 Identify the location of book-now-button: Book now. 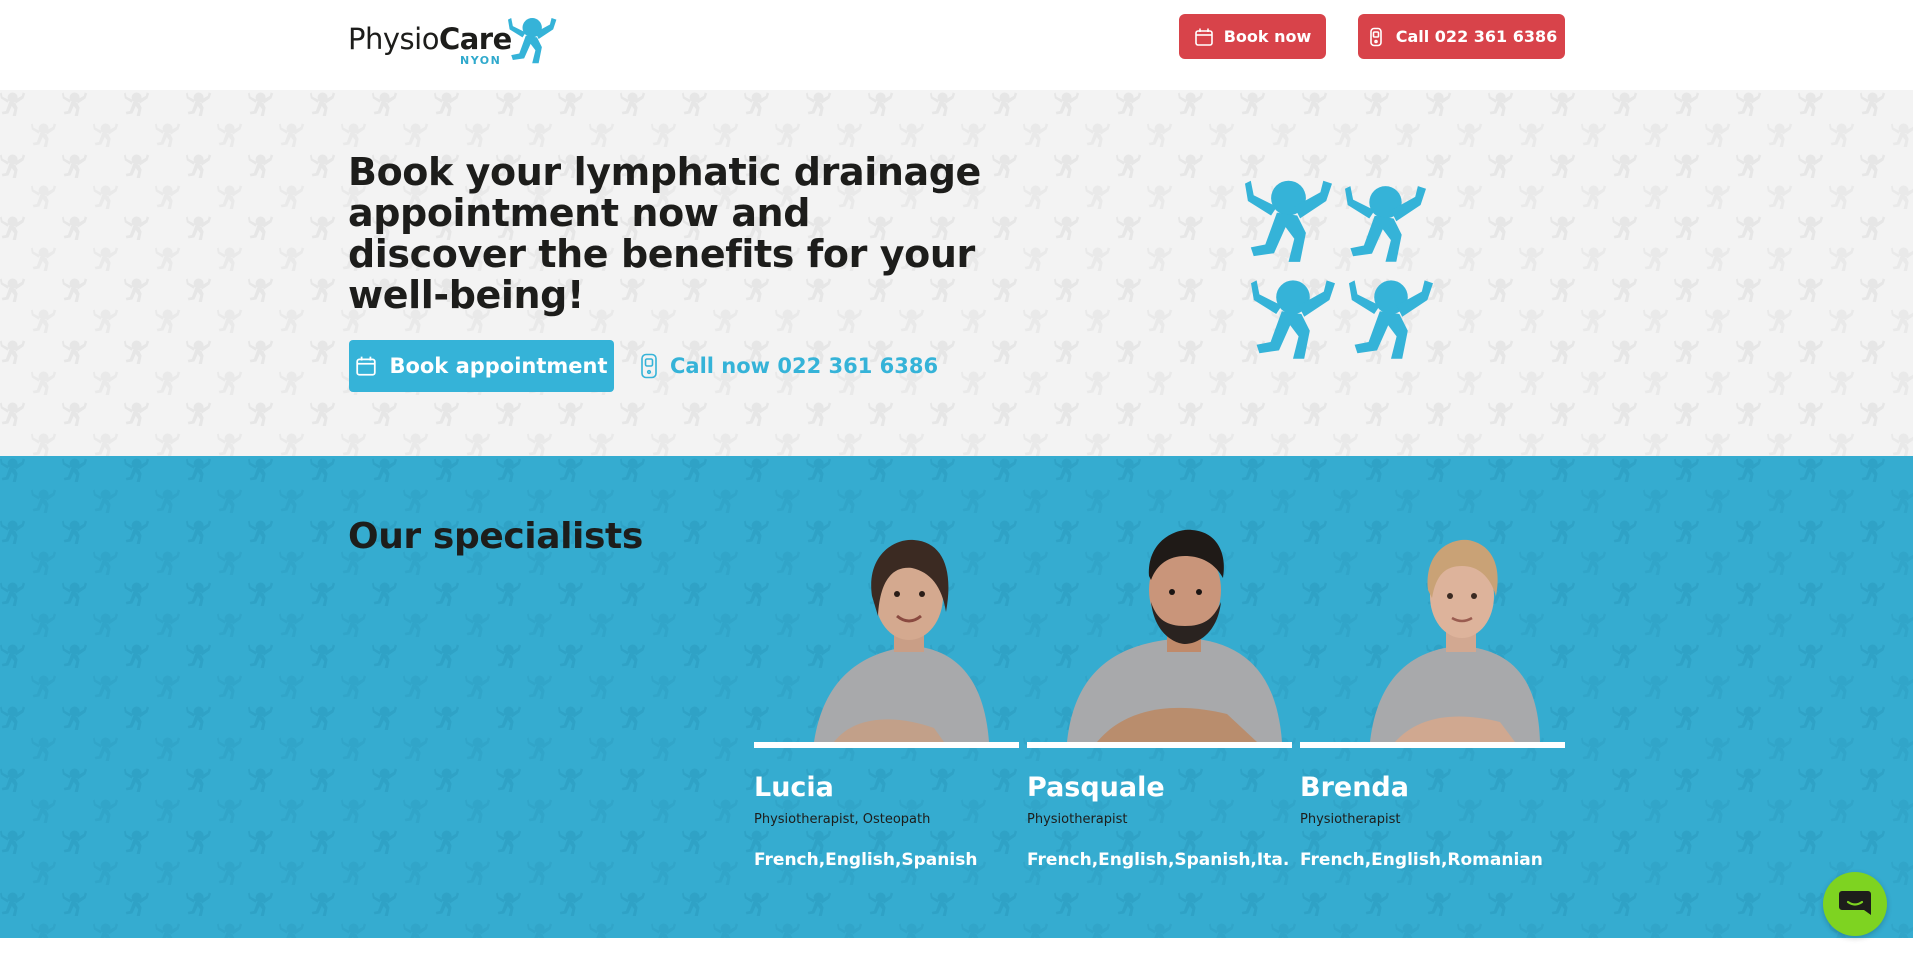
(1252, 36).